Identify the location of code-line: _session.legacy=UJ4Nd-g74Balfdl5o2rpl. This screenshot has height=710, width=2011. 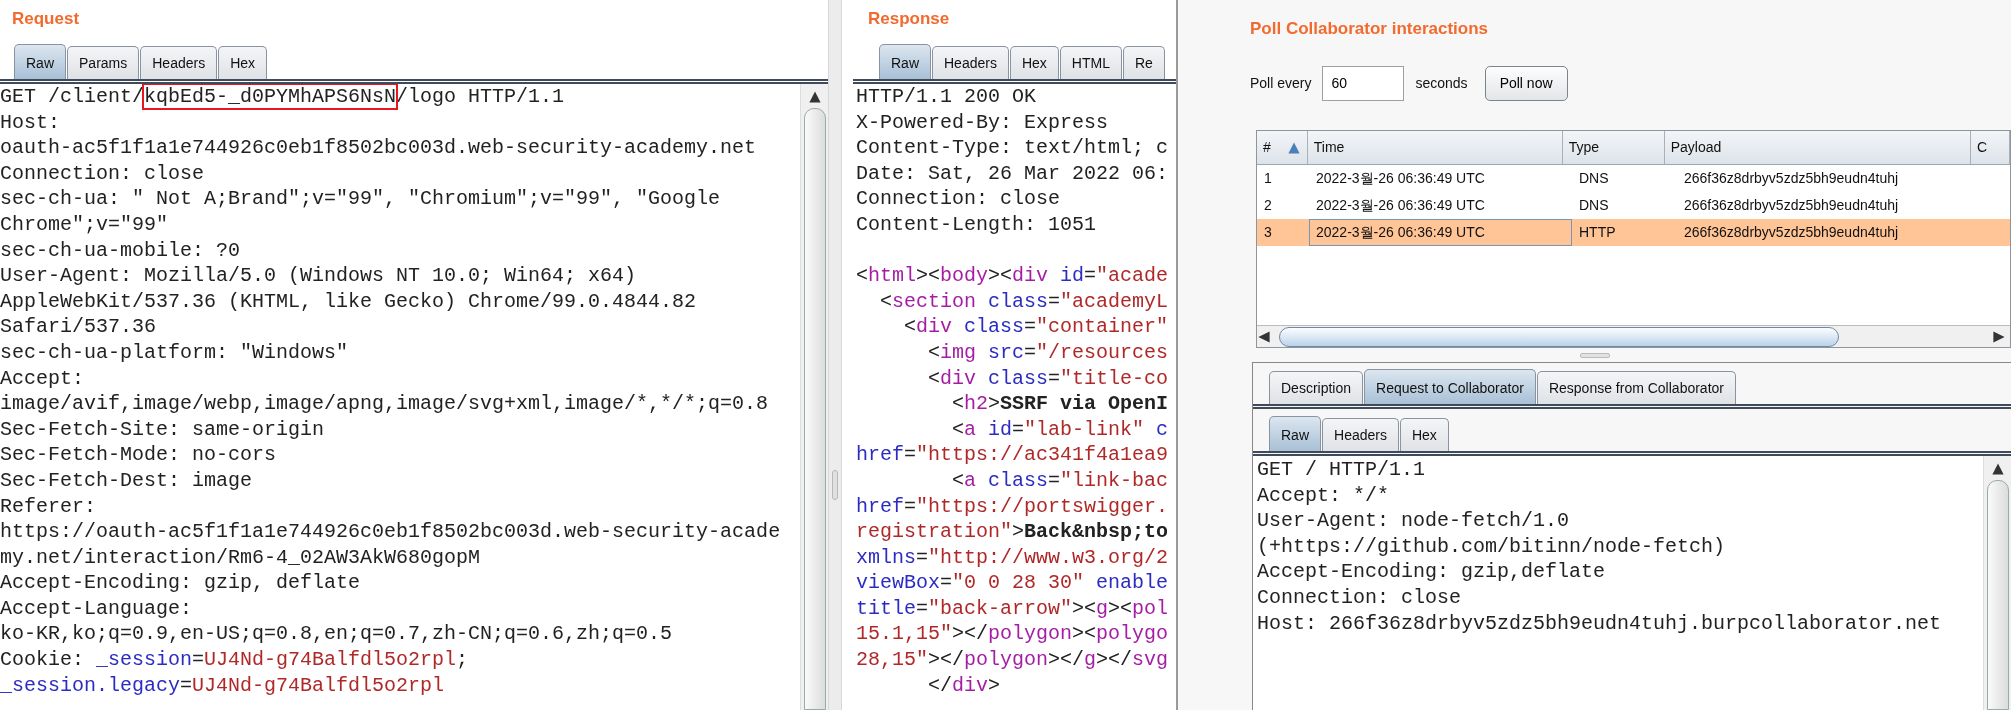
(223, 685).